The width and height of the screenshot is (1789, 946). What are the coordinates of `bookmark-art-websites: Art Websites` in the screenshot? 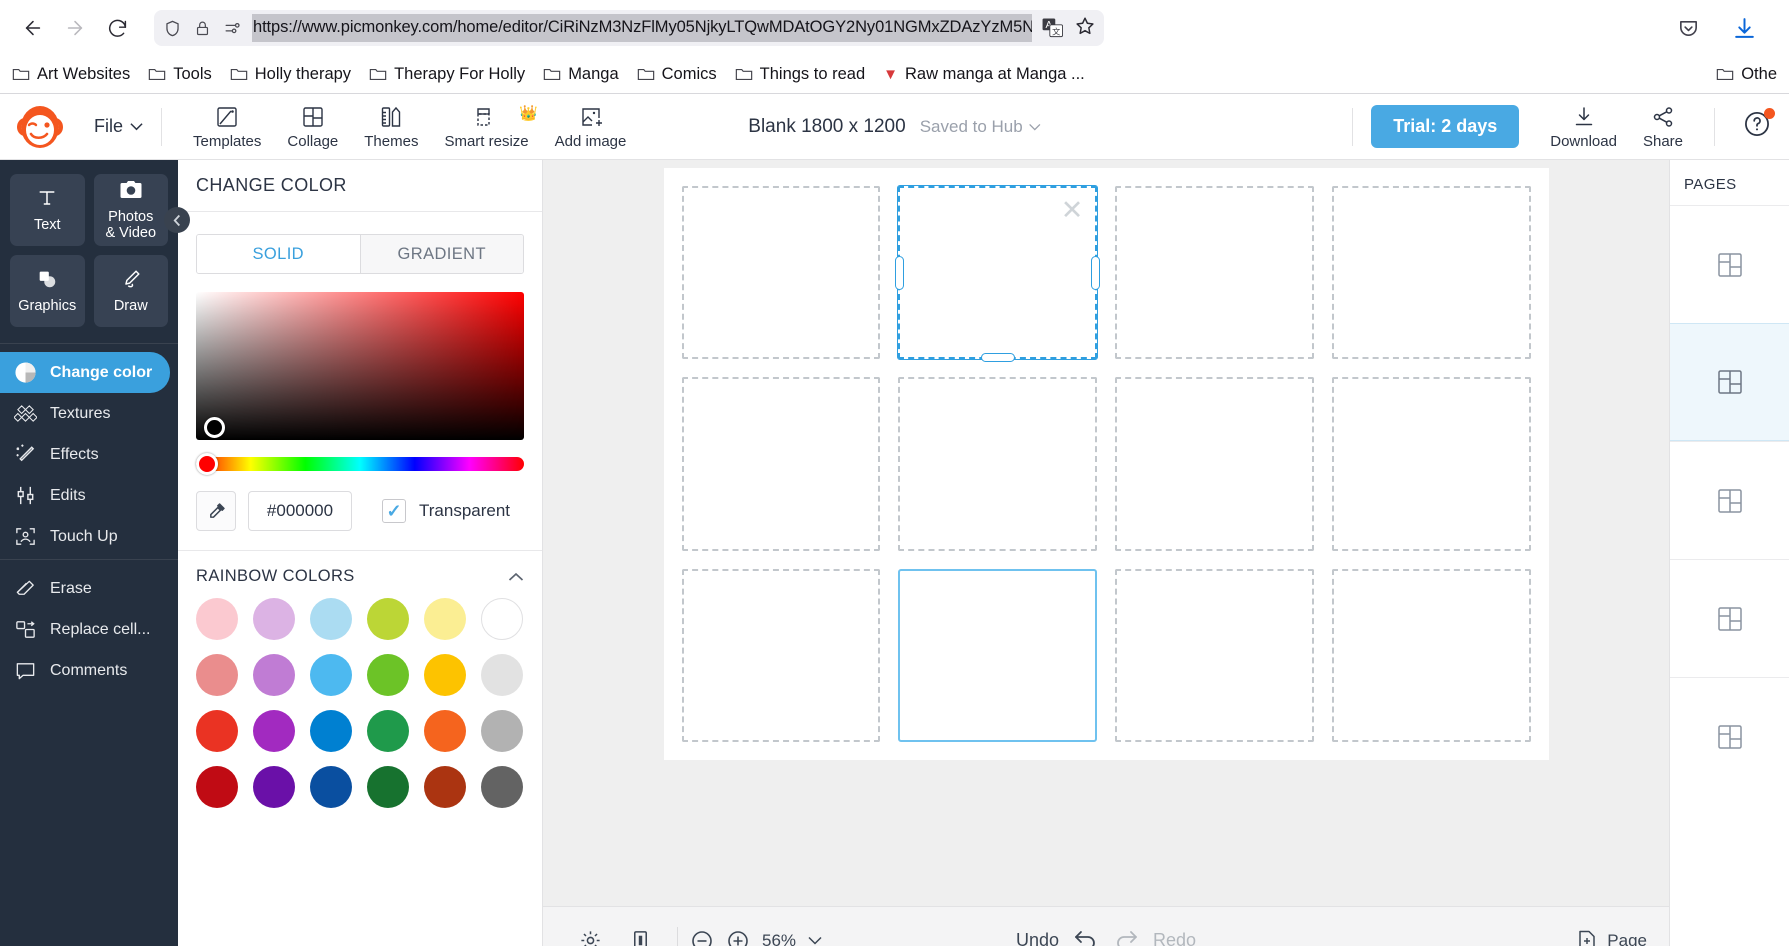 It's located at (71, 74).